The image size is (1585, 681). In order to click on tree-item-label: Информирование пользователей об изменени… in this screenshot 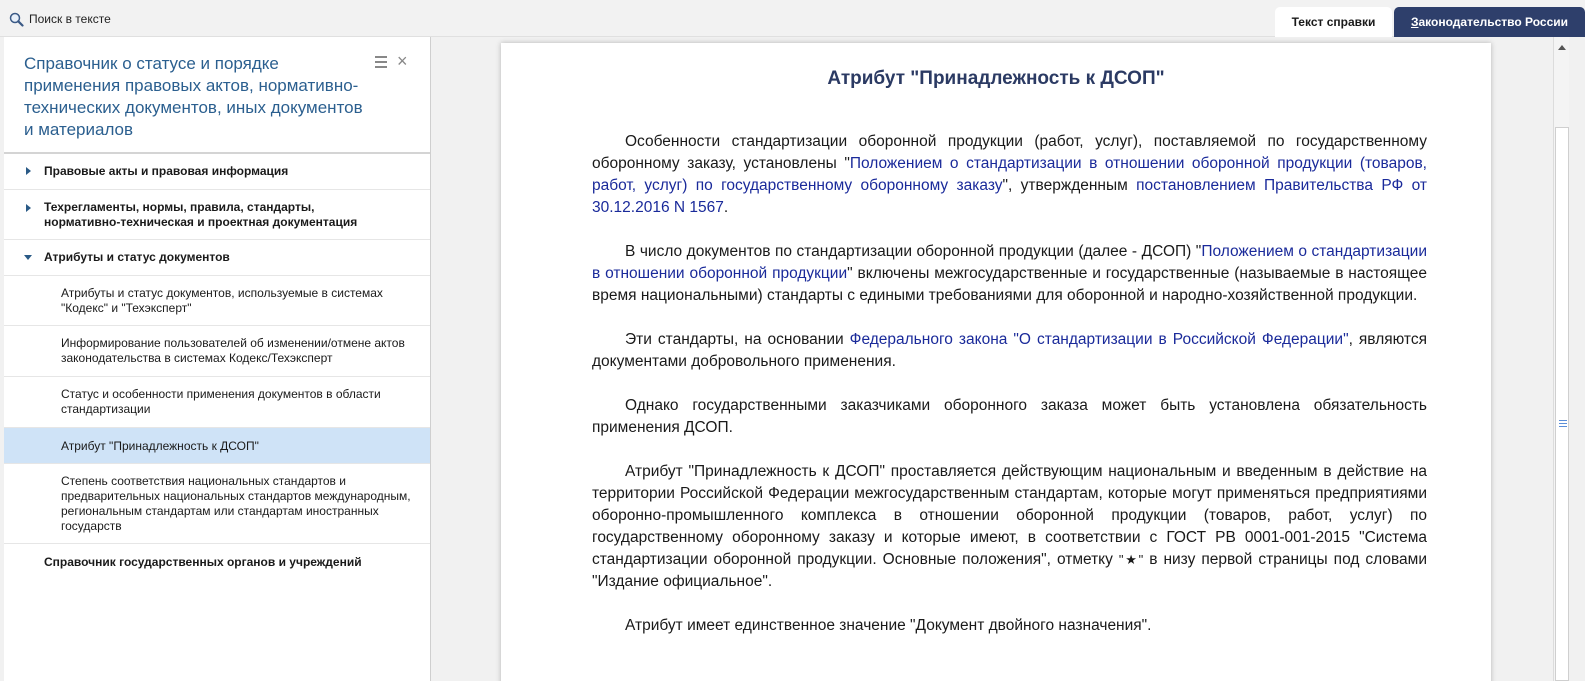, I will do `click(233, 350)`.